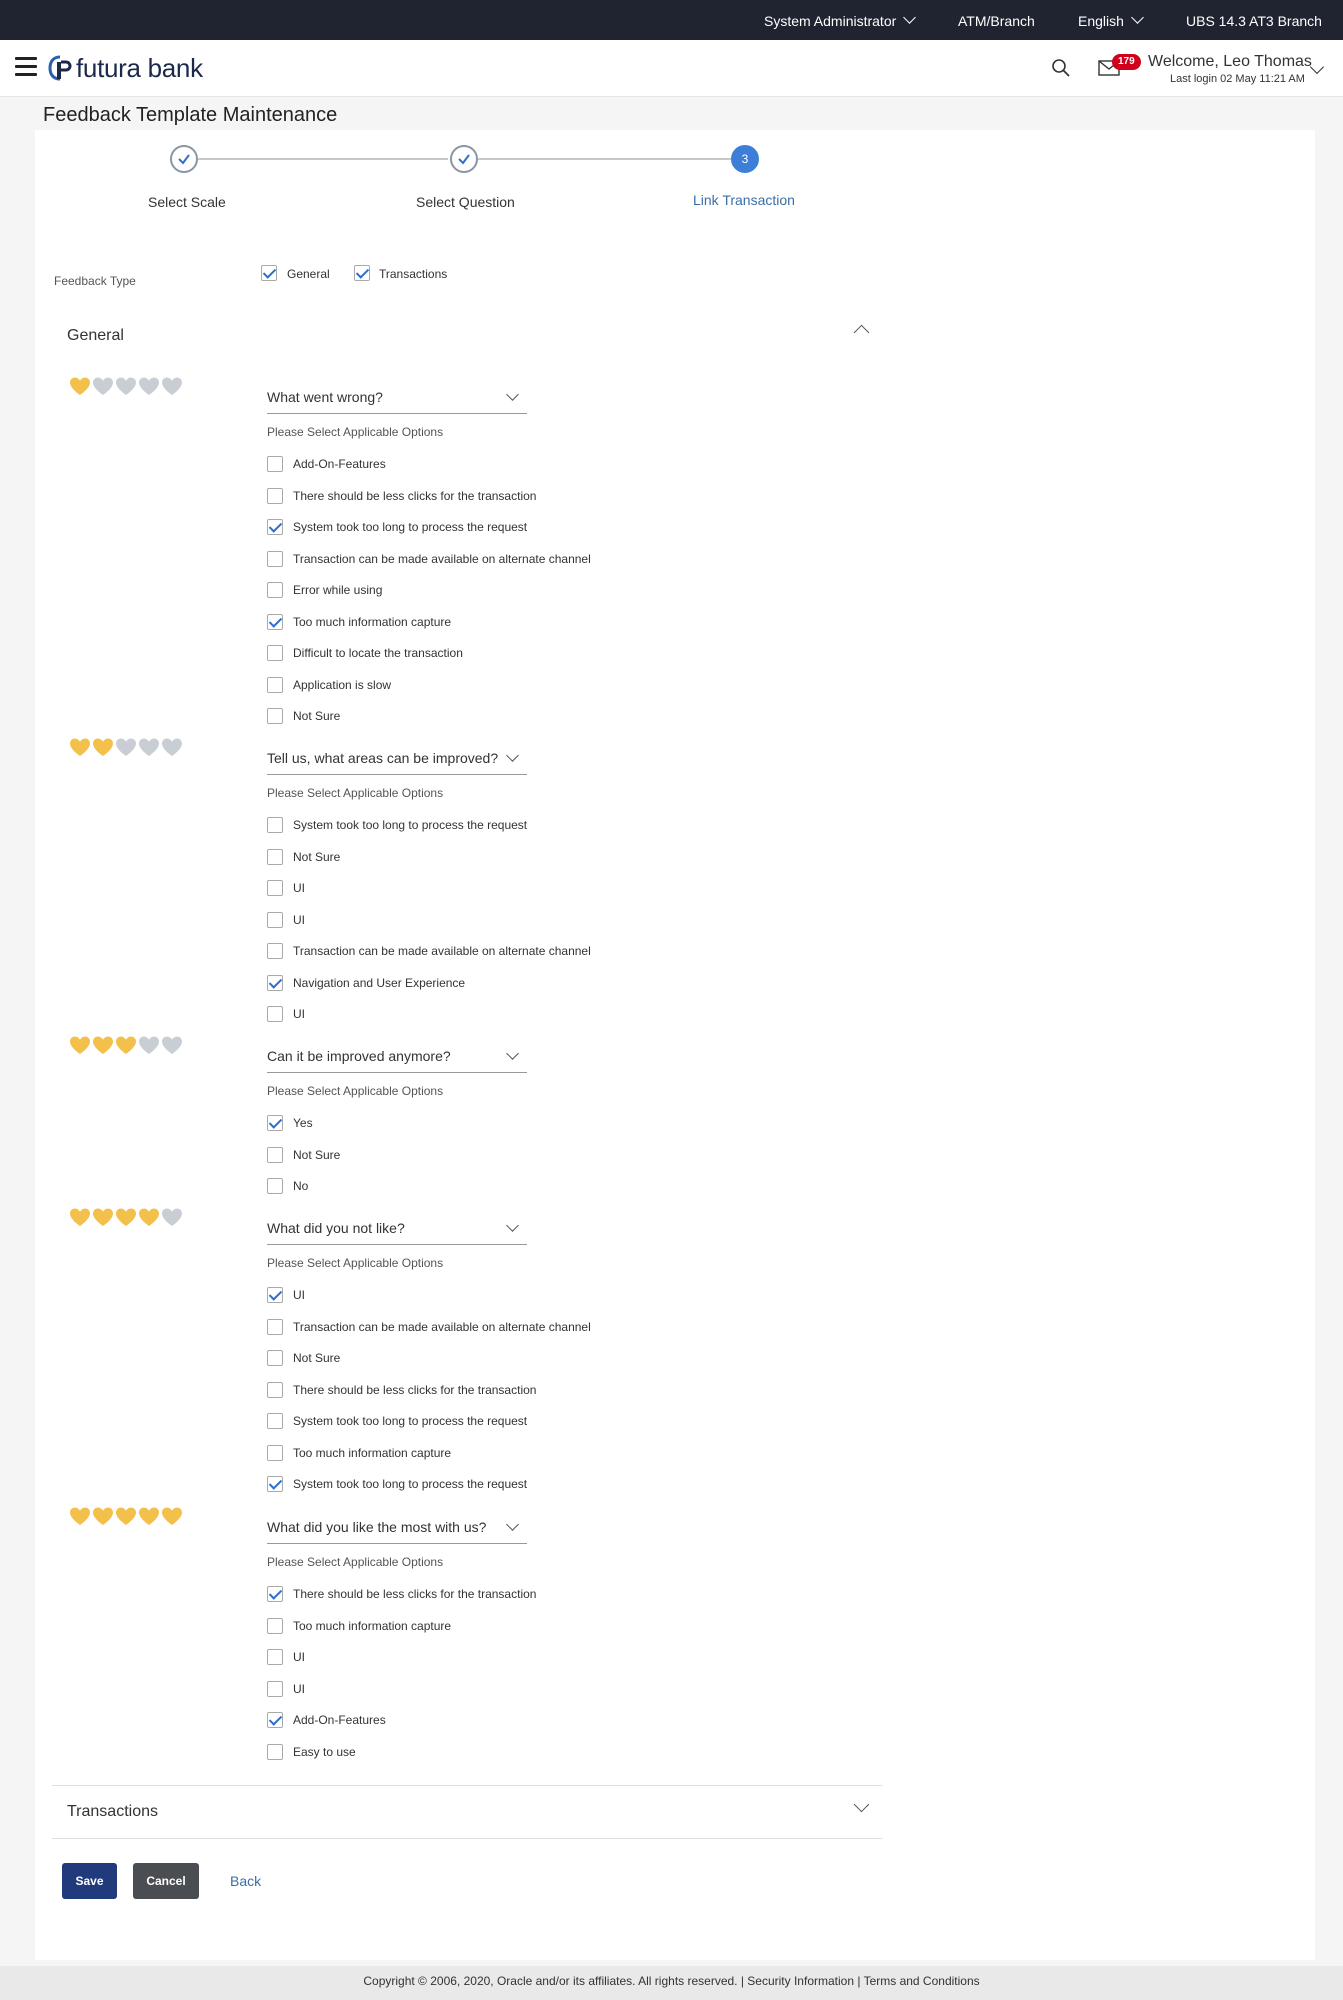  Describe the element at coordinates (377, 1527) in the screenshot. I see `question-text: What did you like the most with us?` at that location.